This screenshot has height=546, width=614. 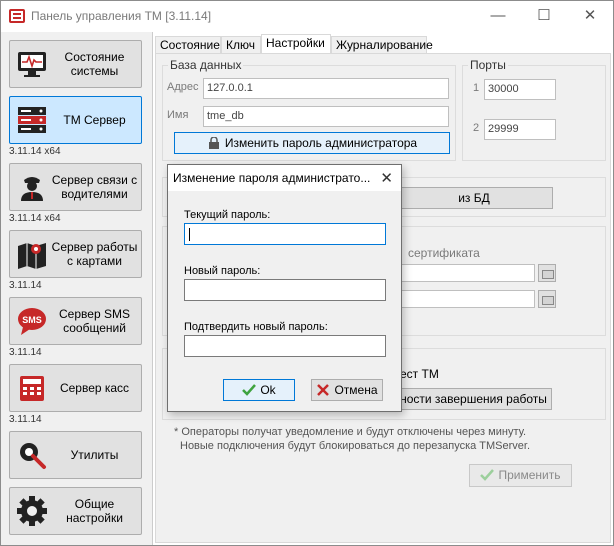 What do you see at coordinates (419, 374) in the screenshot?
I see `restart-tm-label: ест TM` at bounding box center [419, 374].